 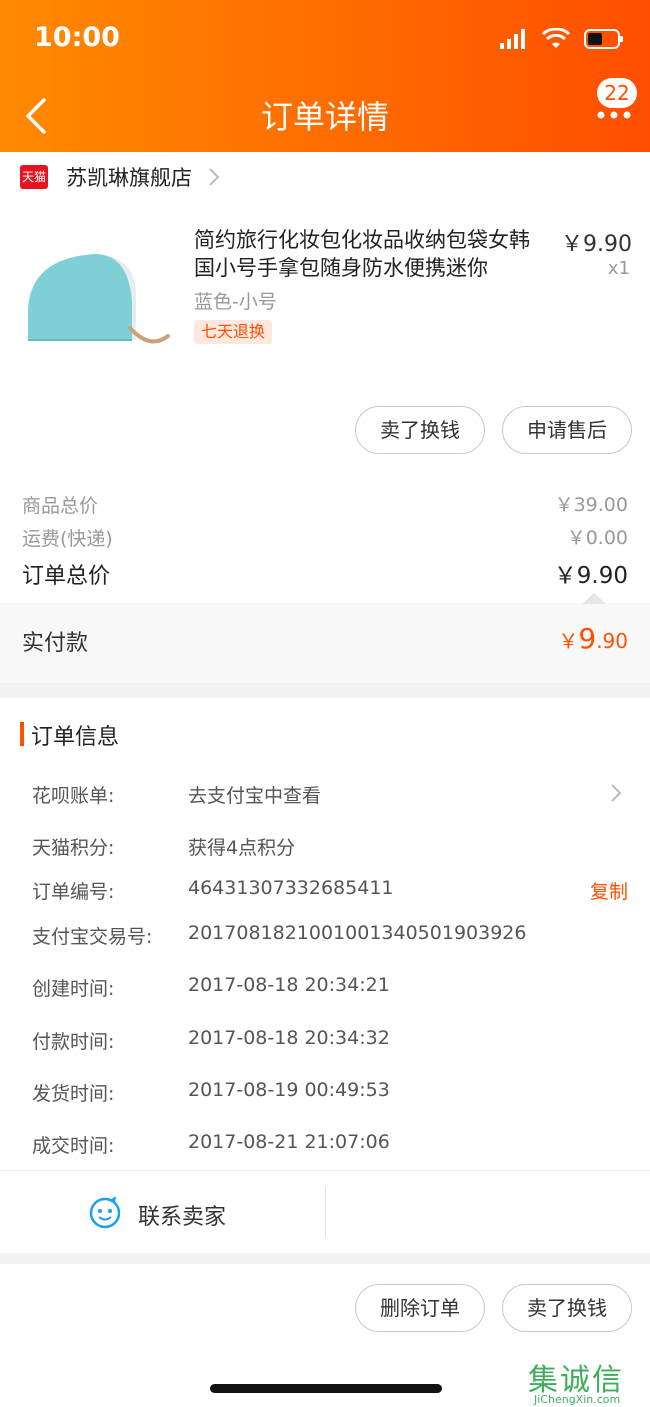 What do you see at coordinates (73, 796) in the screenshot?
I see `huabei-label: 花呗账单:` at bounding box center [73, 796].